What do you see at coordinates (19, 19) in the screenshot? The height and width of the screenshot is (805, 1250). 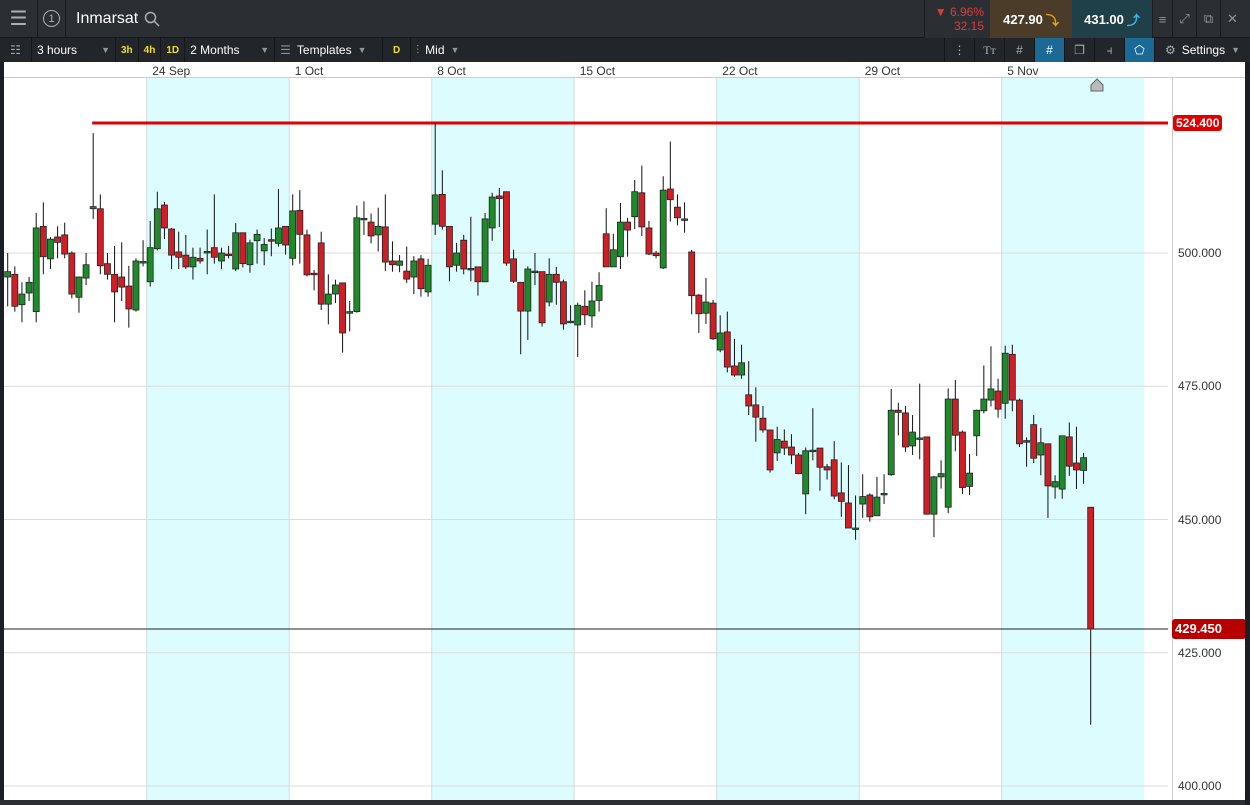 I see `hamburger-menu-icon: ☰` at bounding box center [19, 19].